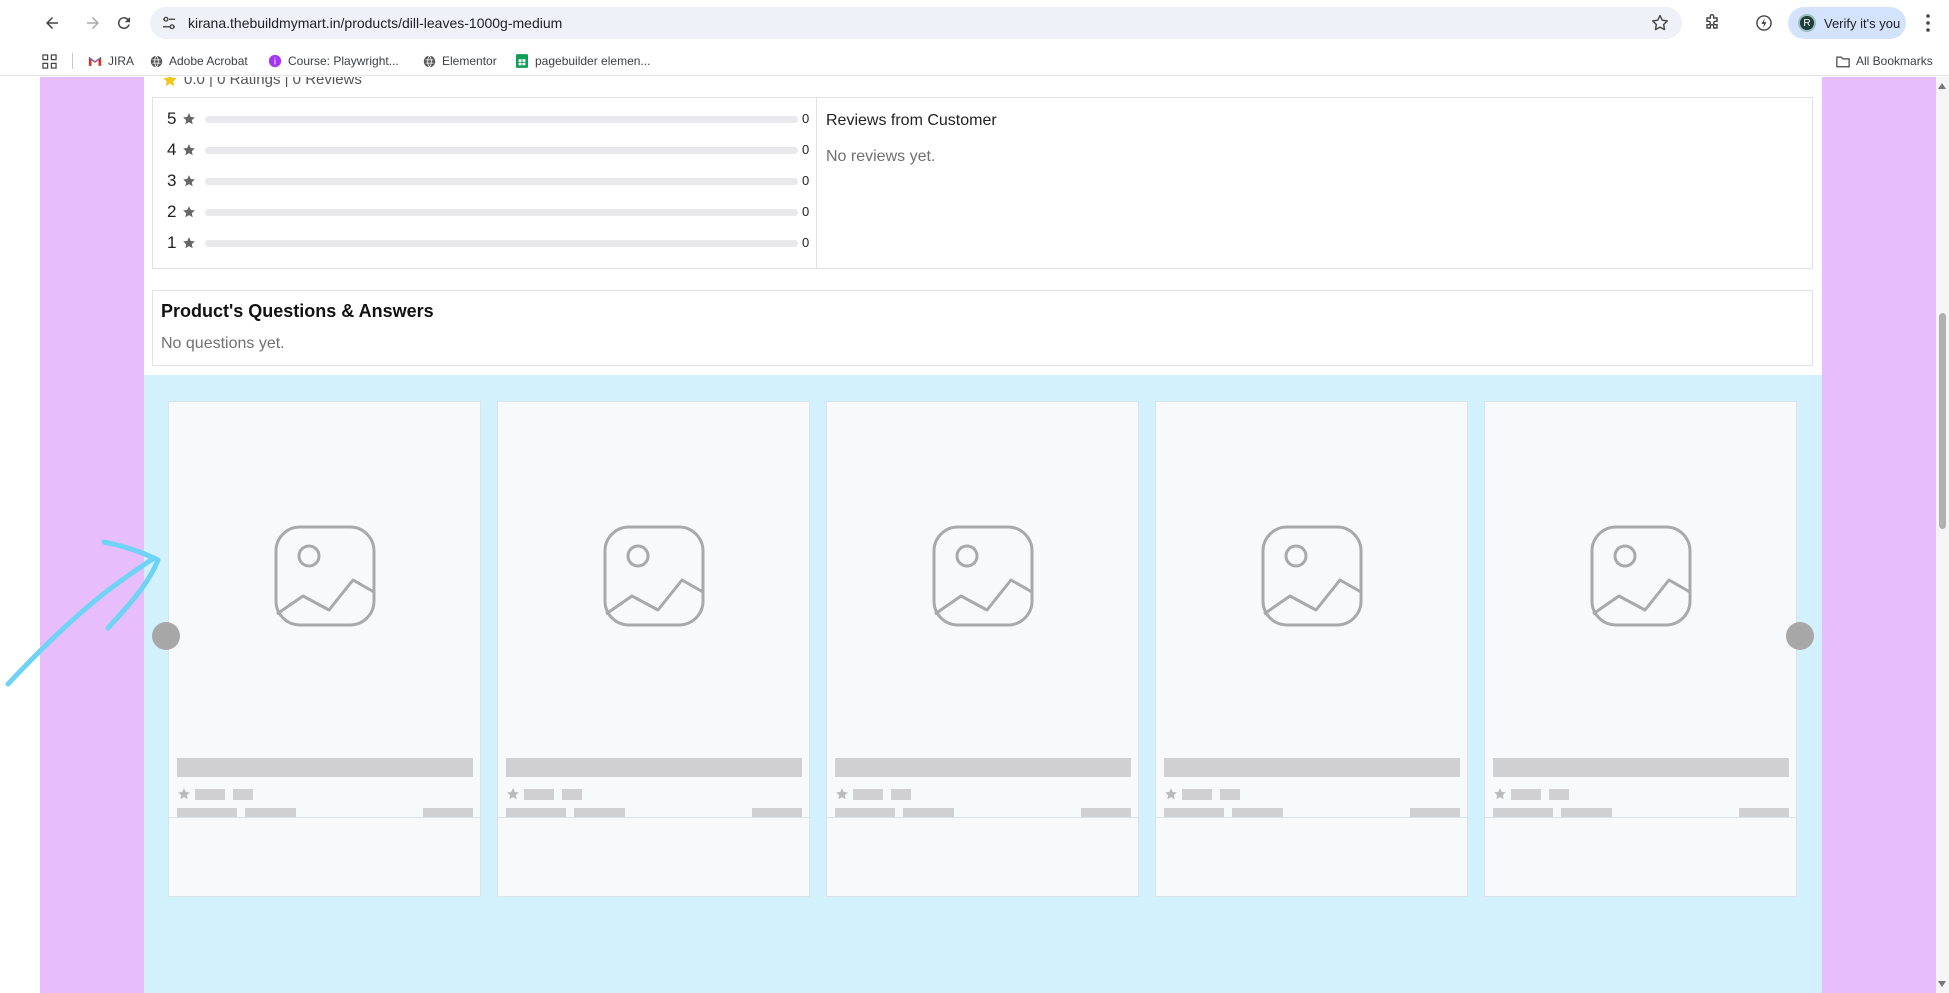  Describe the element at coordinates (469, 61) in the screenshot. I see `bookmark-label: Elementor` at that location.